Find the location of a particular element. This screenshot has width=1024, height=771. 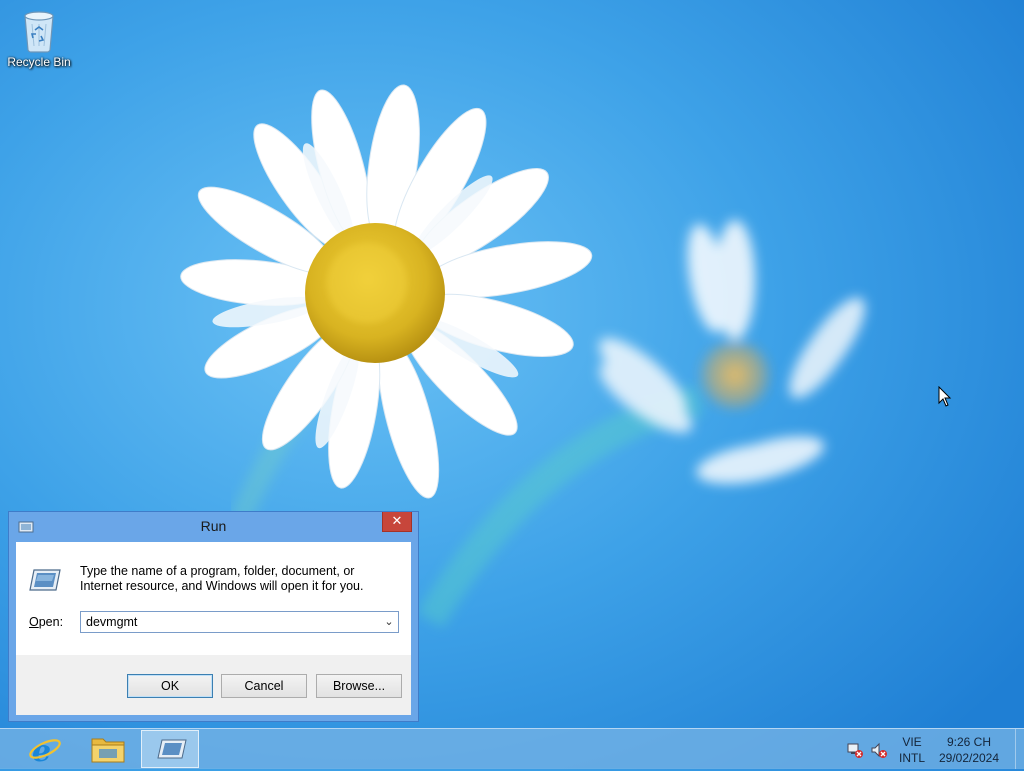

ie-icon: e is located at coordinates (45, 751).